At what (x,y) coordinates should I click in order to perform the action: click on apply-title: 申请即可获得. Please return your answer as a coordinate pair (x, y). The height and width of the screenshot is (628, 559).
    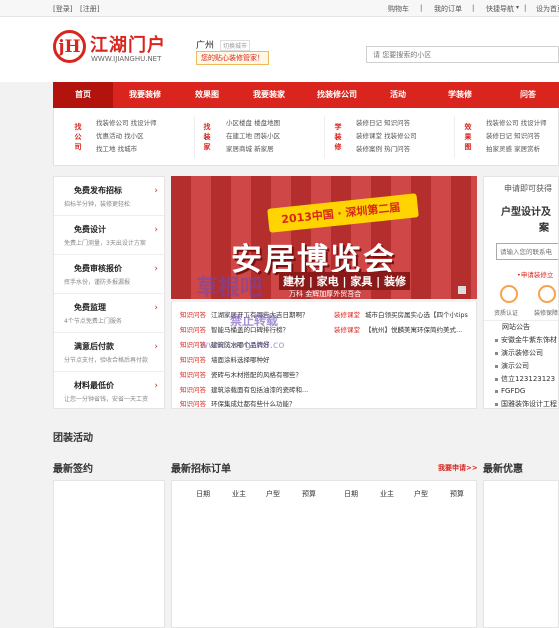
    Looking at the image, I should click on (528, 188).